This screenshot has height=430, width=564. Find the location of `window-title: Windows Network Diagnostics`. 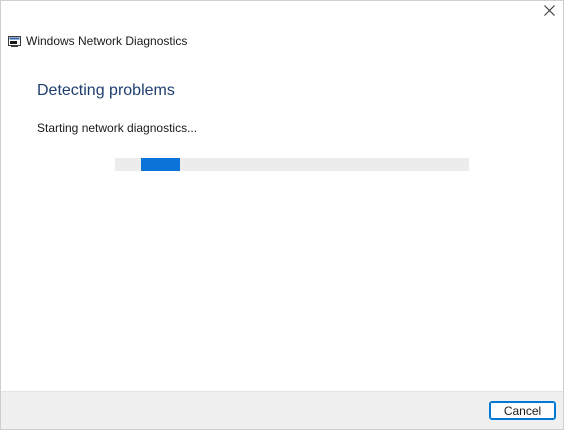

window-title: Windows Network Diagnostics is located at coordinates (107, 41).